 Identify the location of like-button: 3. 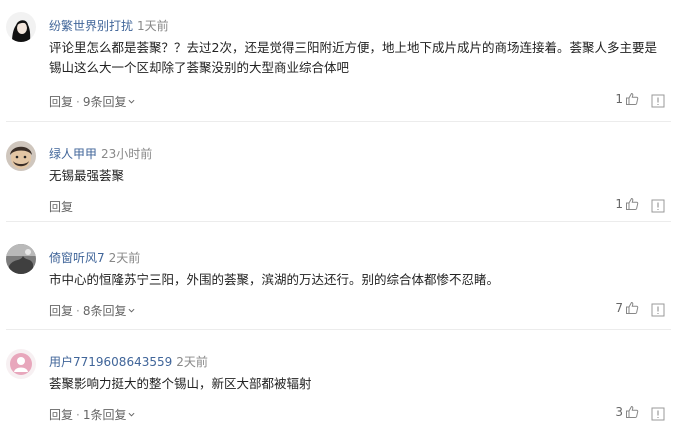
(627, 412).